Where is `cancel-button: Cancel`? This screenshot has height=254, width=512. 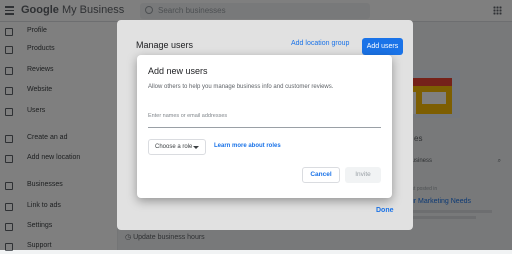 cancel-button: Cancel is located at coordinates (321, 175).